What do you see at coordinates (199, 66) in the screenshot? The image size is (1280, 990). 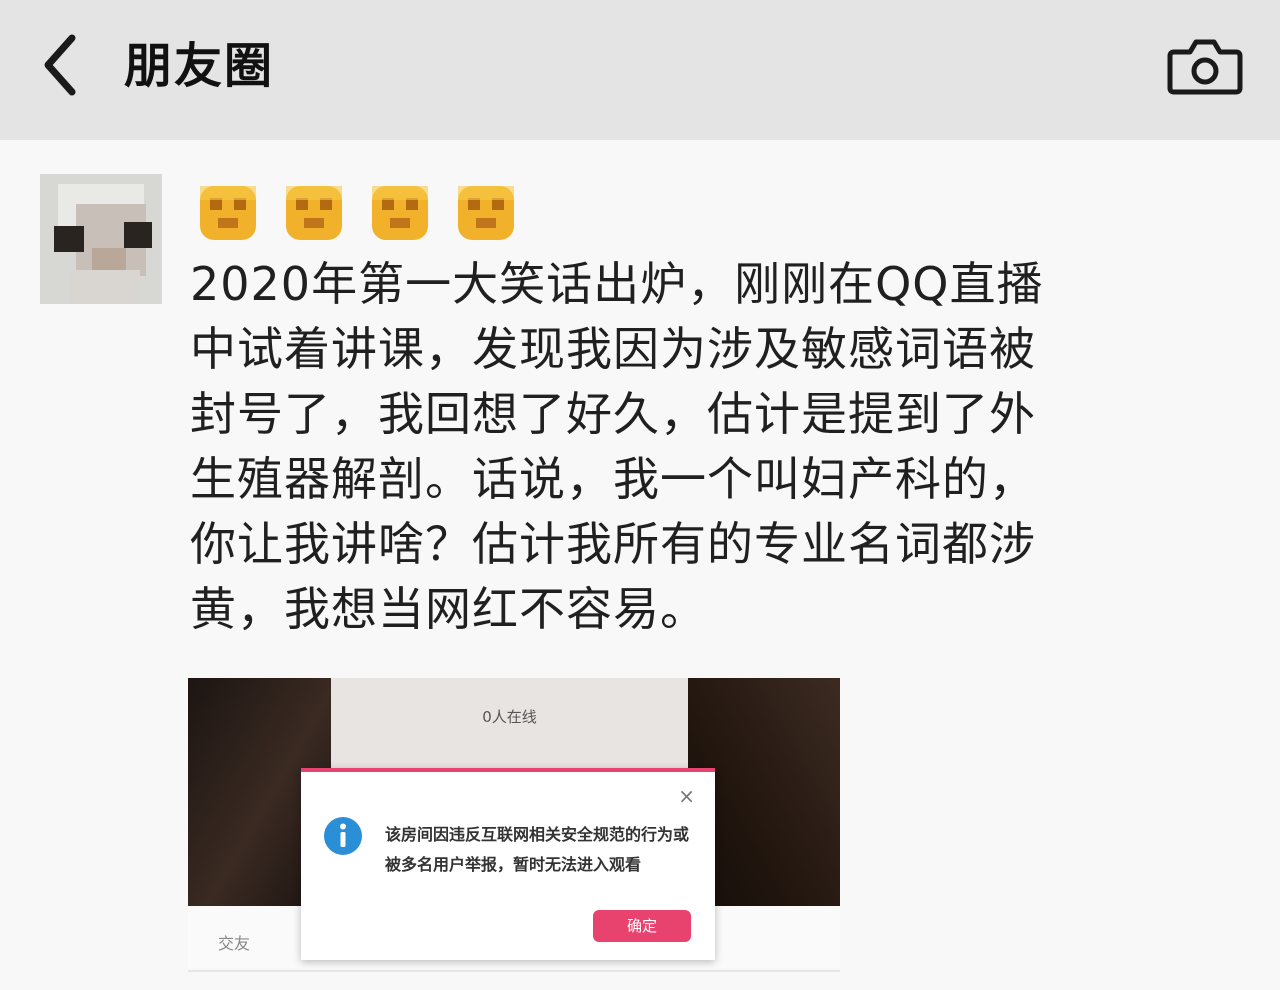 I see `page-title: 朋友圈` at bounding box center [199, 66].